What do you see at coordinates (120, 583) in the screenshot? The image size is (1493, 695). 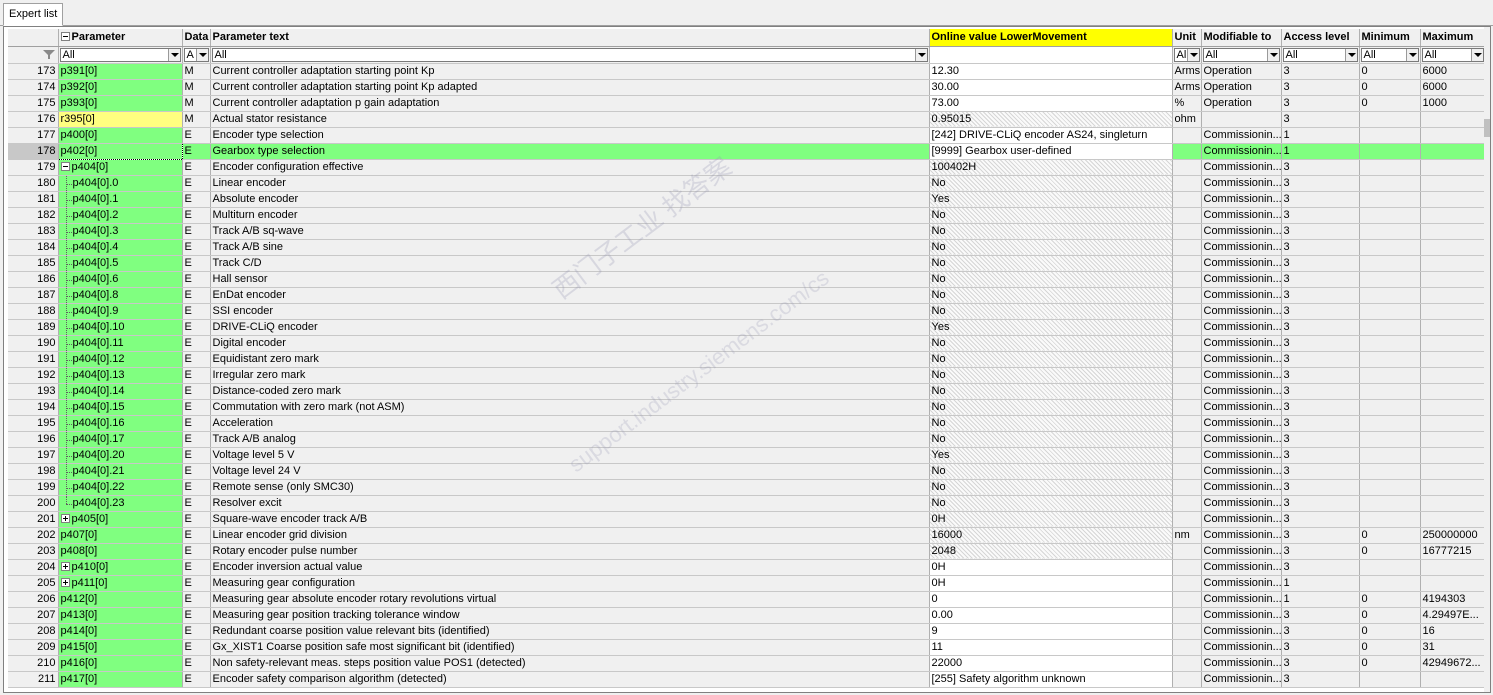 I see `parameter-cell: p411[0]` at bounding box center [120, 583].